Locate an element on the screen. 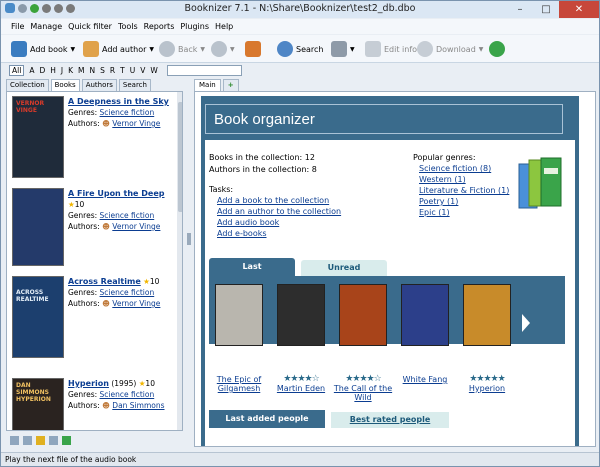 This screenshot has height=467, width=600. tab-best-rated-people: Best rated people is located at coordinates (390, 420).